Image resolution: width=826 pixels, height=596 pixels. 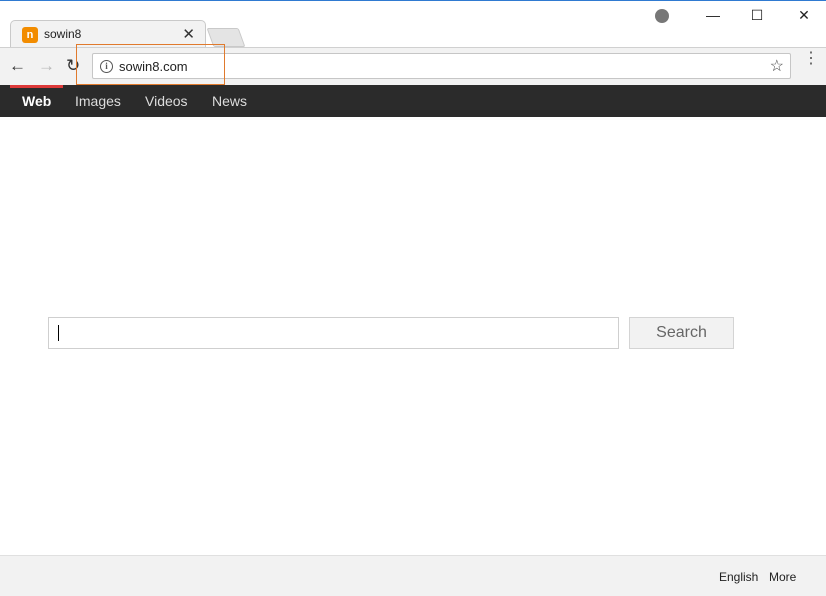 What do you see at coordinates (413, 575) in the screenshot?
I see `footer: English More` at bounding box center [413, 575].